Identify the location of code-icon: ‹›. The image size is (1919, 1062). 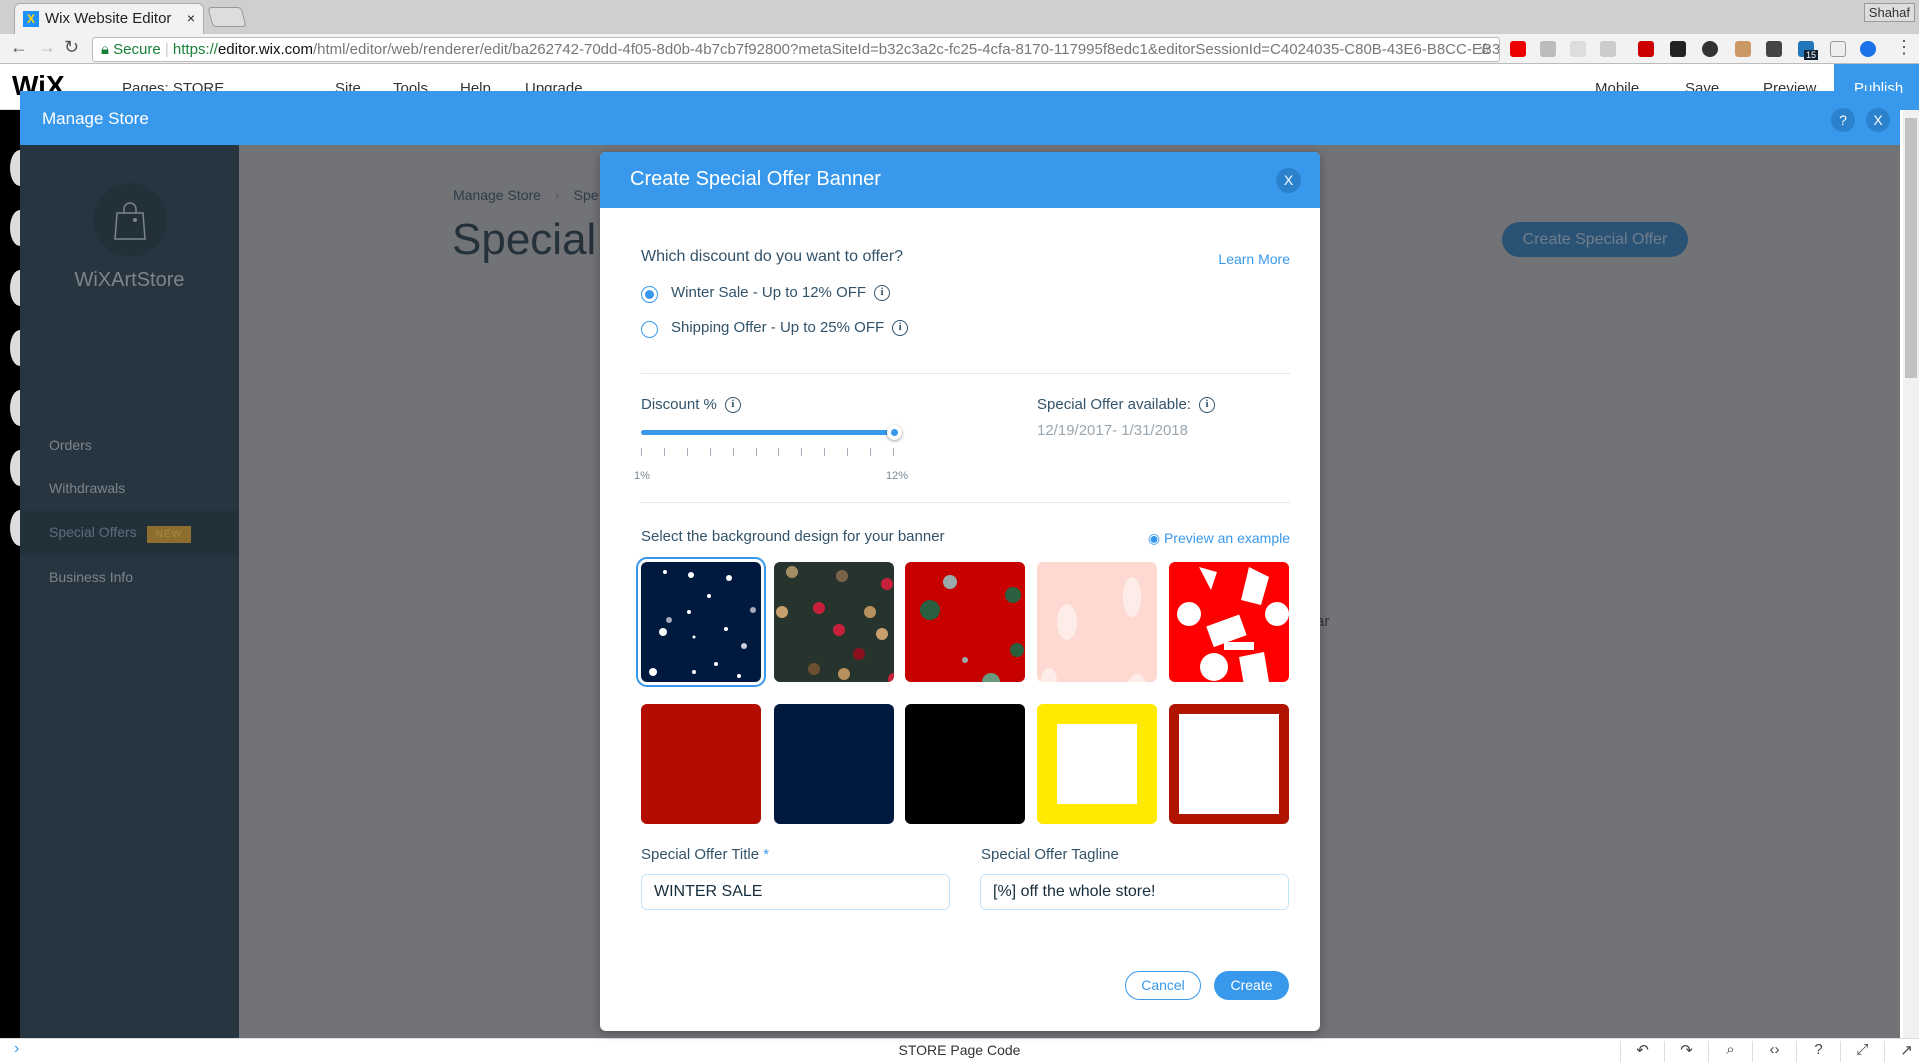
(1774, 1051).